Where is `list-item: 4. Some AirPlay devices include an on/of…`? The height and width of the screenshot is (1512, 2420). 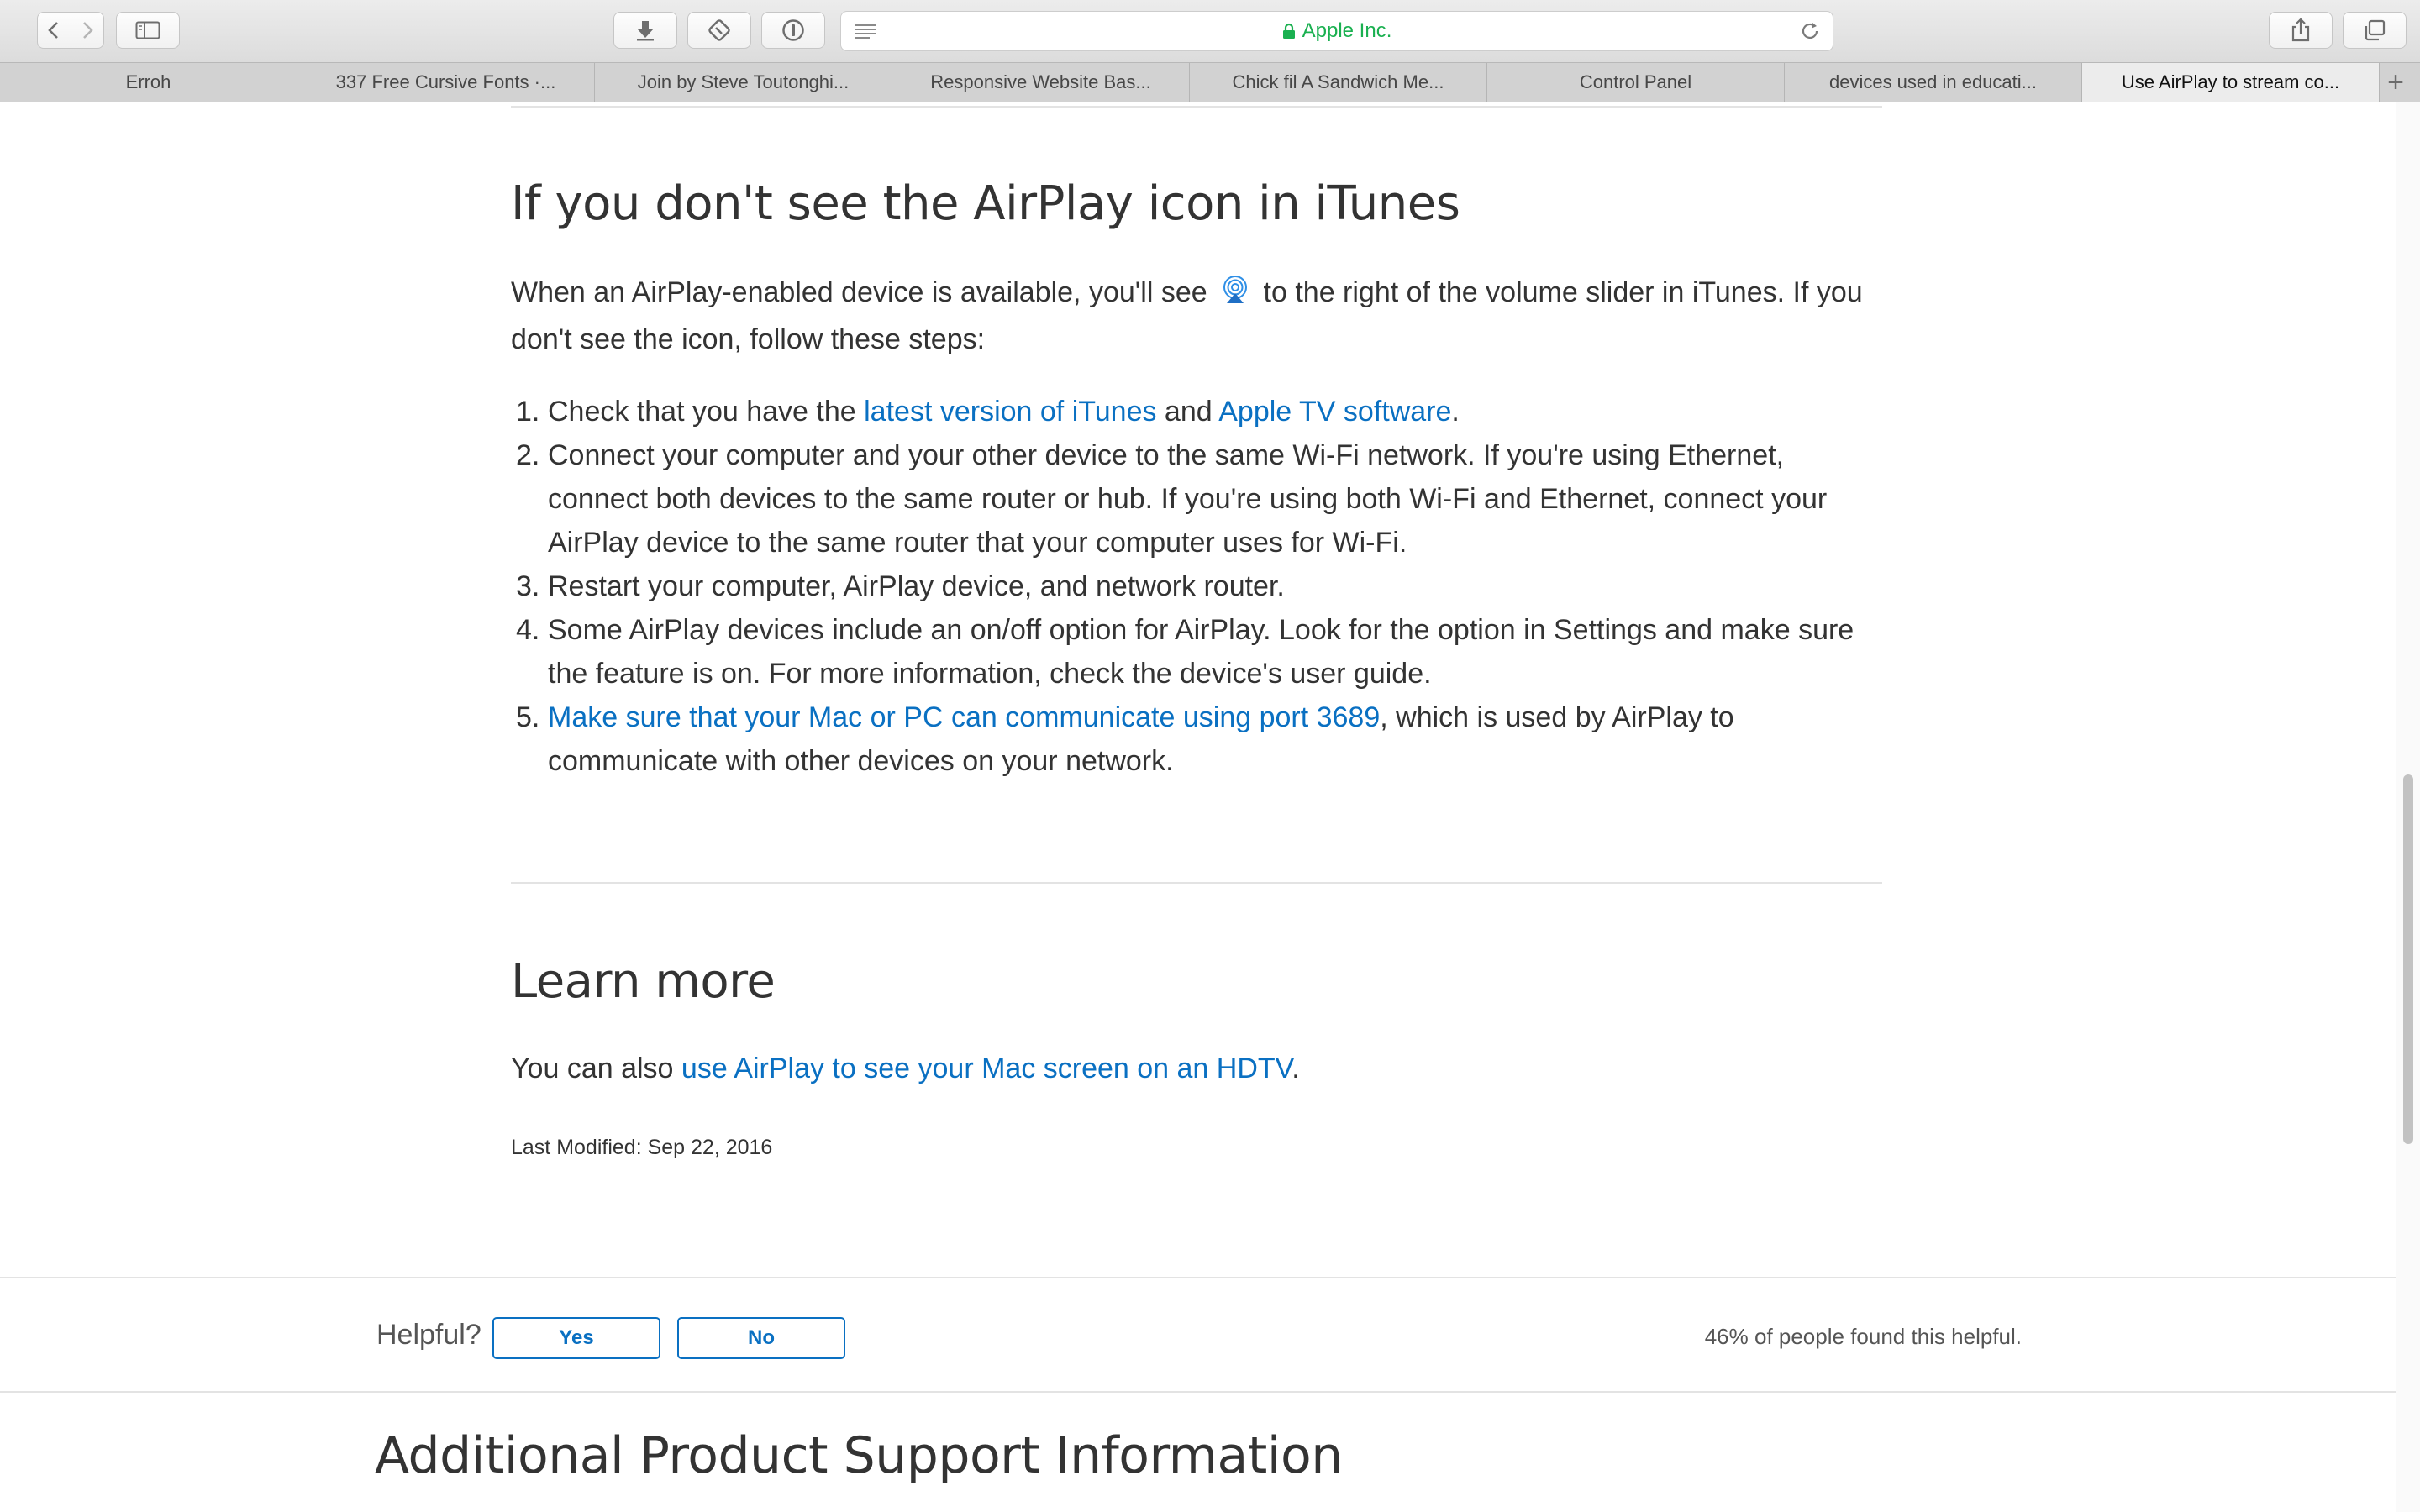 list-item: 4. Some AirPlay devices include an on/of… is located at coordinates (1200, 652).